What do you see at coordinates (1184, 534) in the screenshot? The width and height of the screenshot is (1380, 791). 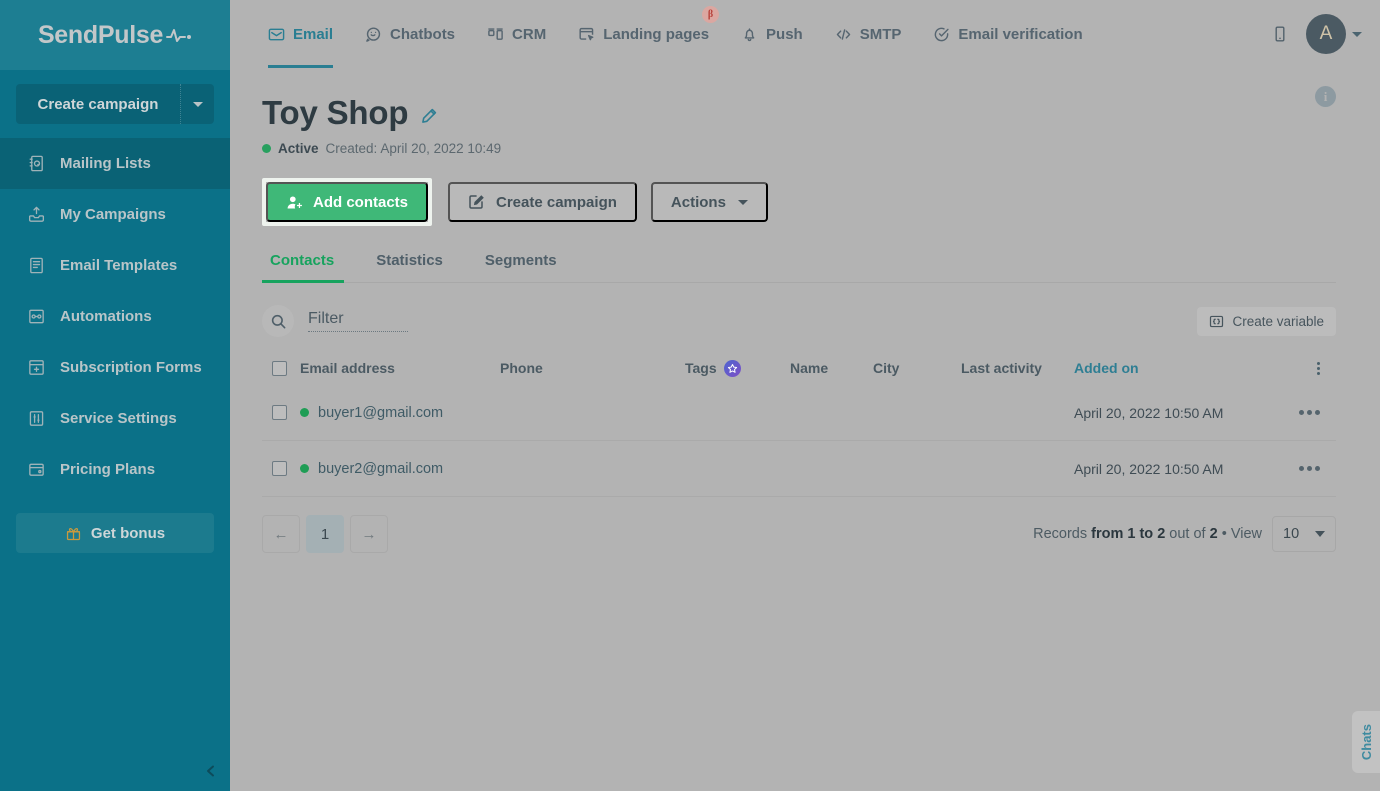 I see `records-info: Records from 1 to 2 out of 2 • View 10` at bounding box center [1184, 534].